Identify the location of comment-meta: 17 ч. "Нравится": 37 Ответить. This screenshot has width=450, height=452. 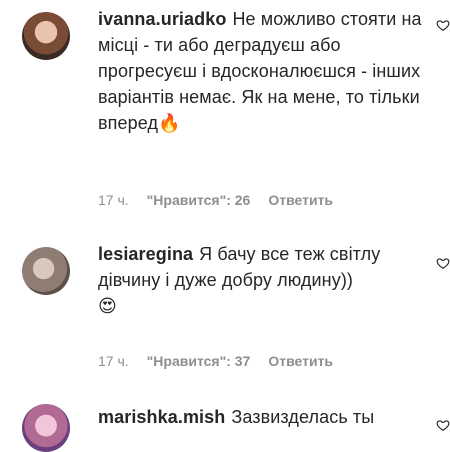
(215, 361).